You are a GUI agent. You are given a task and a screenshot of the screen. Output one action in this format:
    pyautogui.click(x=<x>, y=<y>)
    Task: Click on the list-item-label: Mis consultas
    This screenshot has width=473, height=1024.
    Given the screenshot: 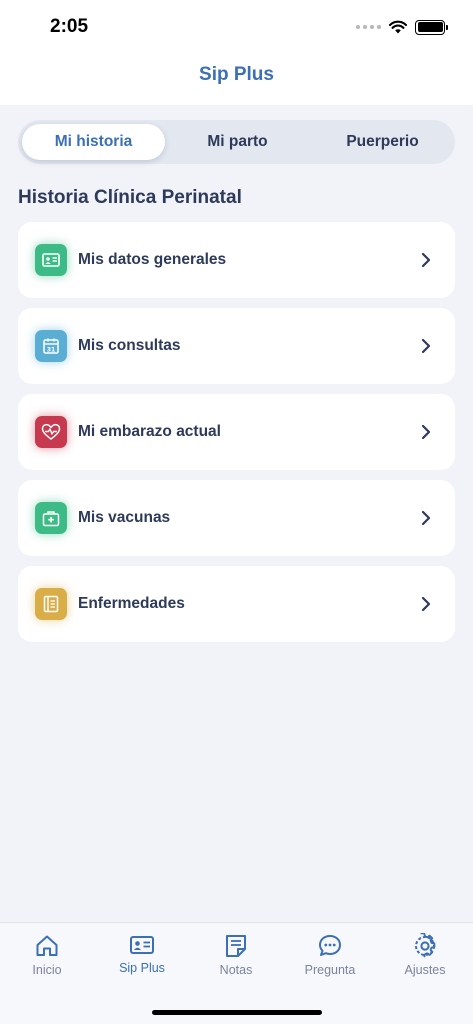 What is the action you would take?
    pyautogui.click(x=129, y=345)
    